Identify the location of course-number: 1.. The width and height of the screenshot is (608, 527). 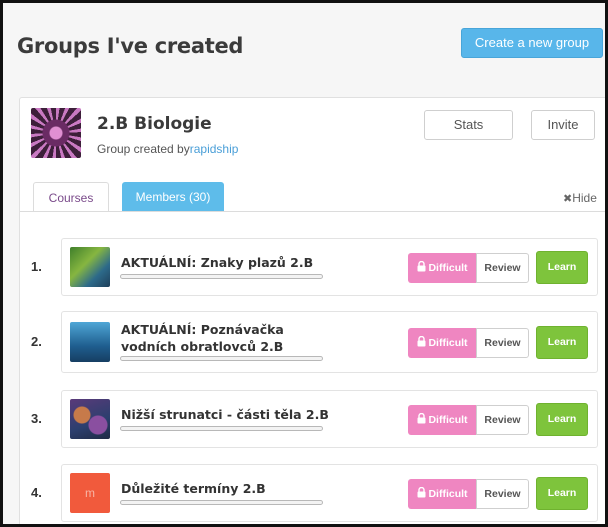
(36, 266).